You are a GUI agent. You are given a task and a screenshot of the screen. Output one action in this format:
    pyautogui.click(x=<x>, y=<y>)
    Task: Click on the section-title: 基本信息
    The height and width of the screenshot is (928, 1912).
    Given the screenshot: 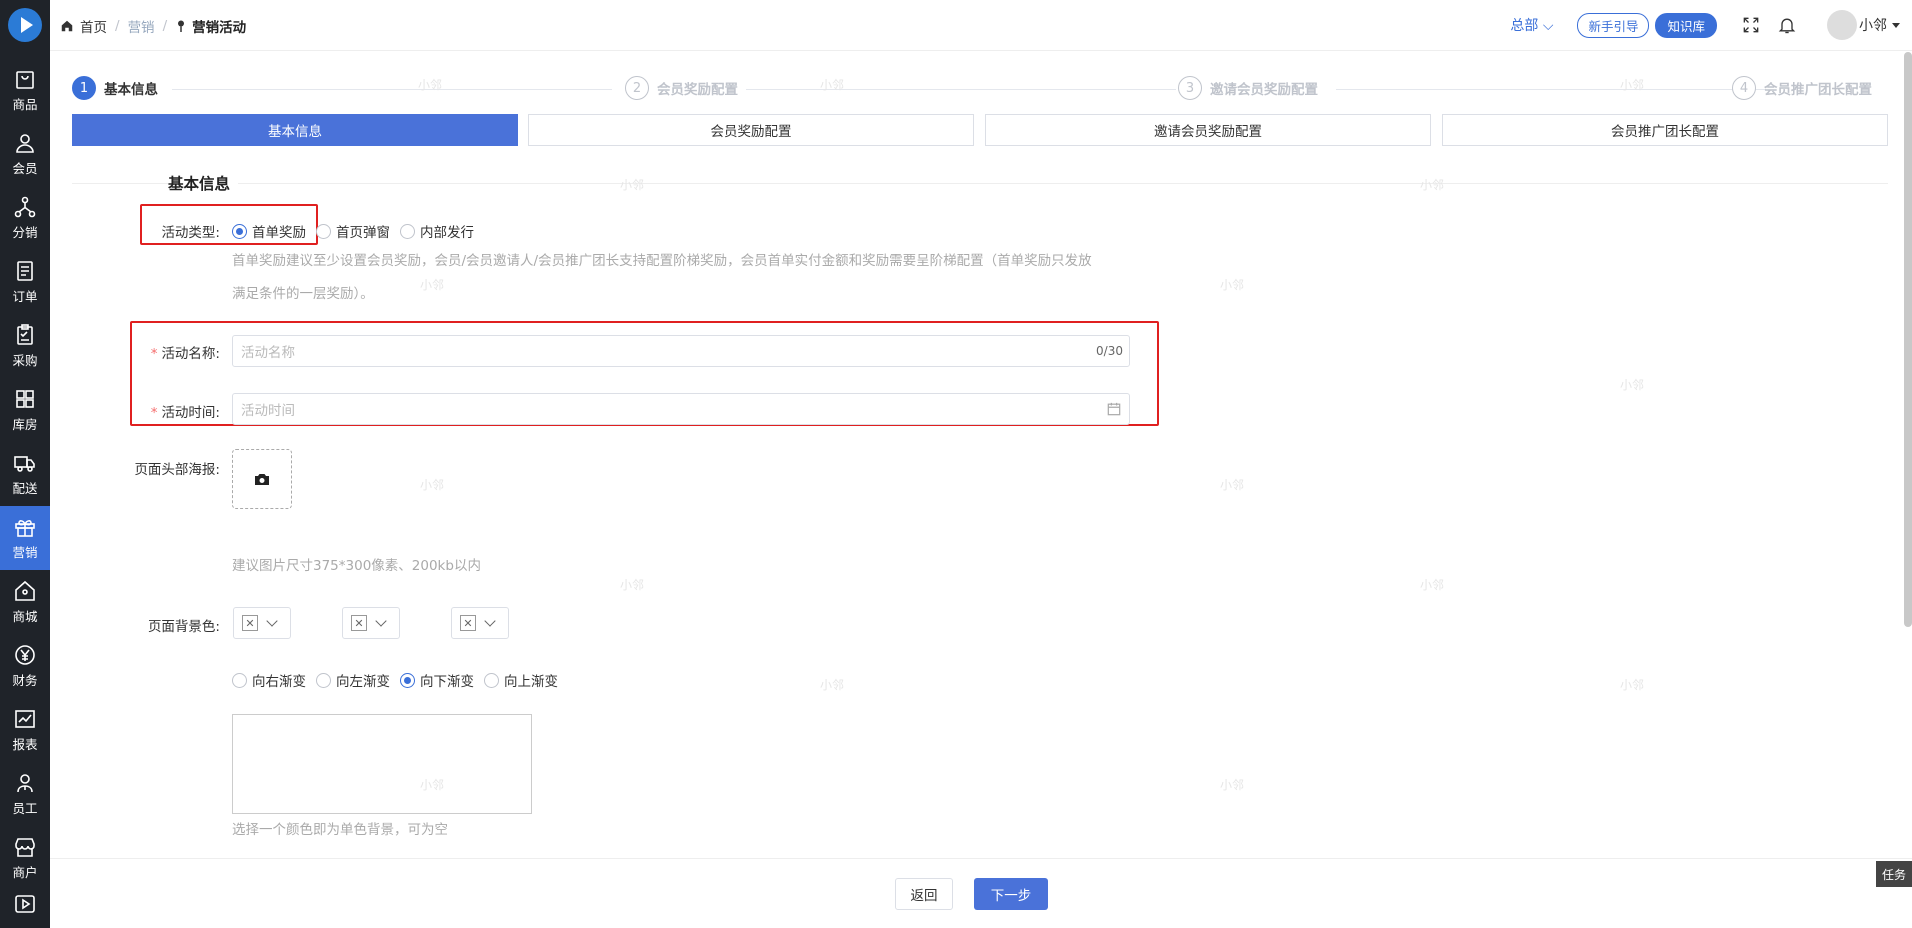 What is the action you would take?
    pyautogui.click(x=203, y=183)
    